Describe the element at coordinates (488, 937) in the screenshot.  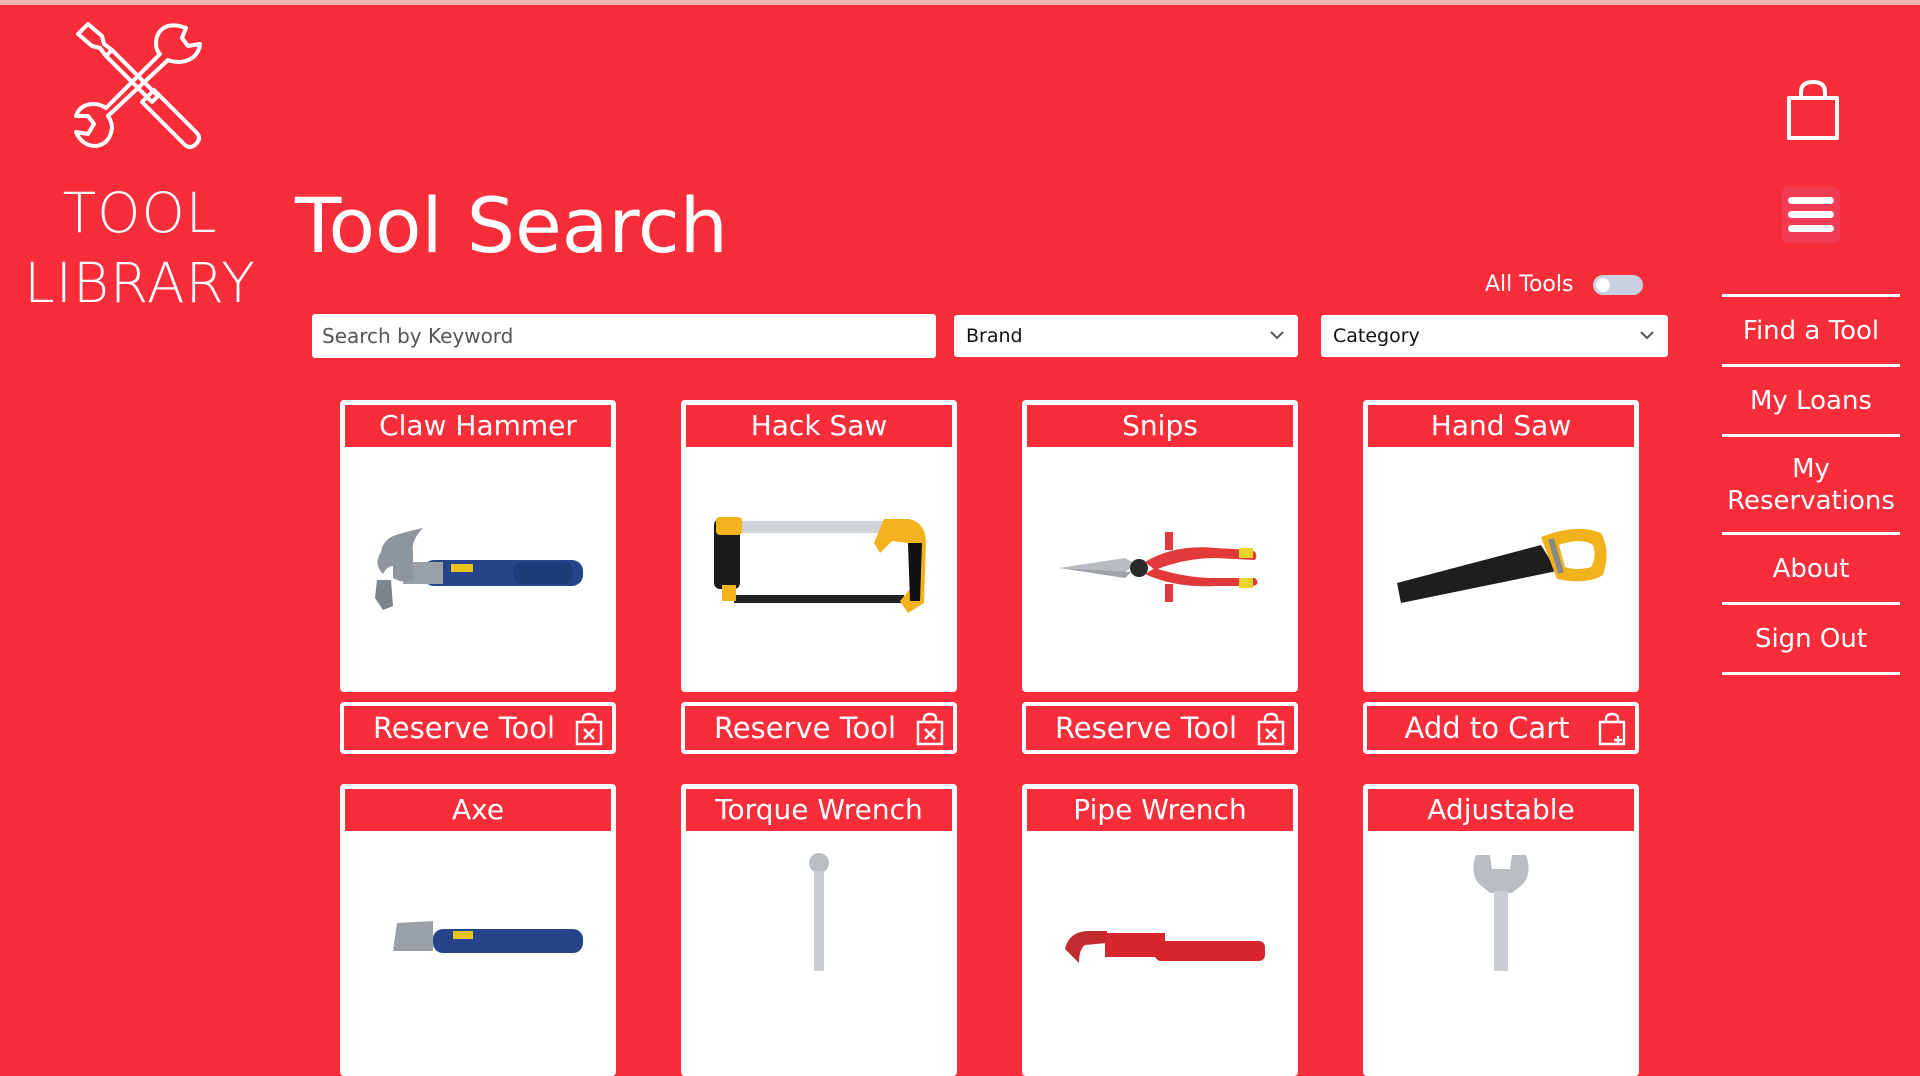
I see `axe-icon` at that location.